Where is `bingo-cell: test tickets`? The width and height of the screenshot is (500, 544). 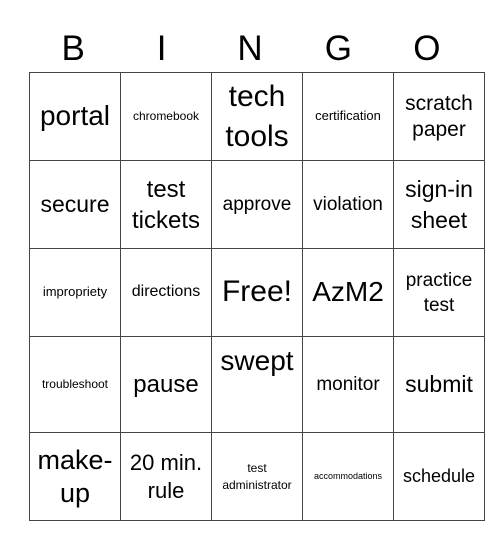
bingo-cell: test tickets is located at coordinates (166, 204).